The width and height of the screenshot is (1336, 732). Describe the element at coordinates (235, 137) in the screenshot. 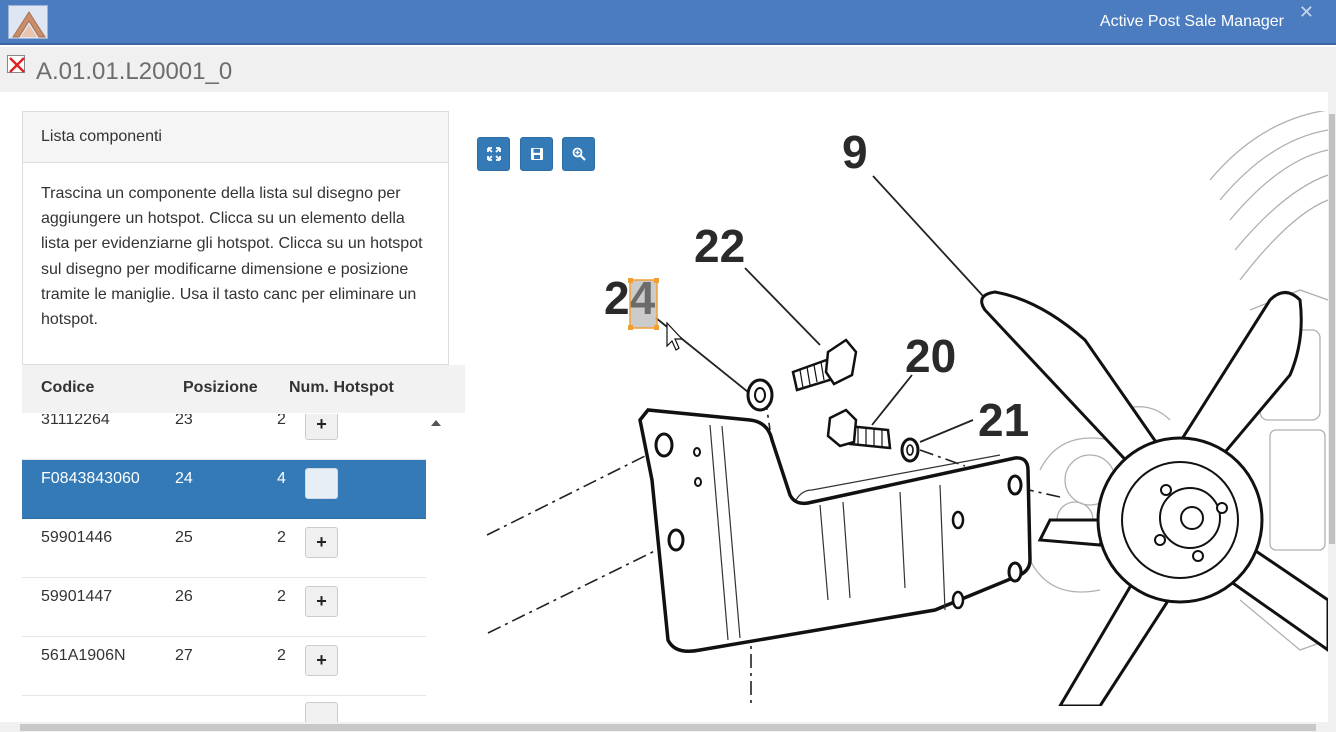

I see `panel-heading: Lista componenti` at that location.